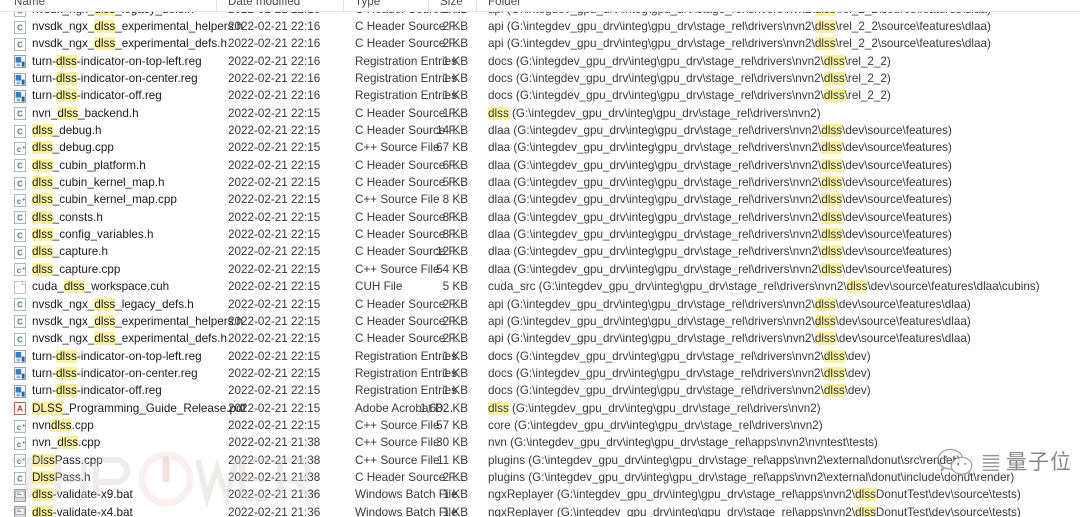  What do you see at coordinates (20, 495) in the screenshot?
I see `batch-file-icon` at bounding box center [20, 495].